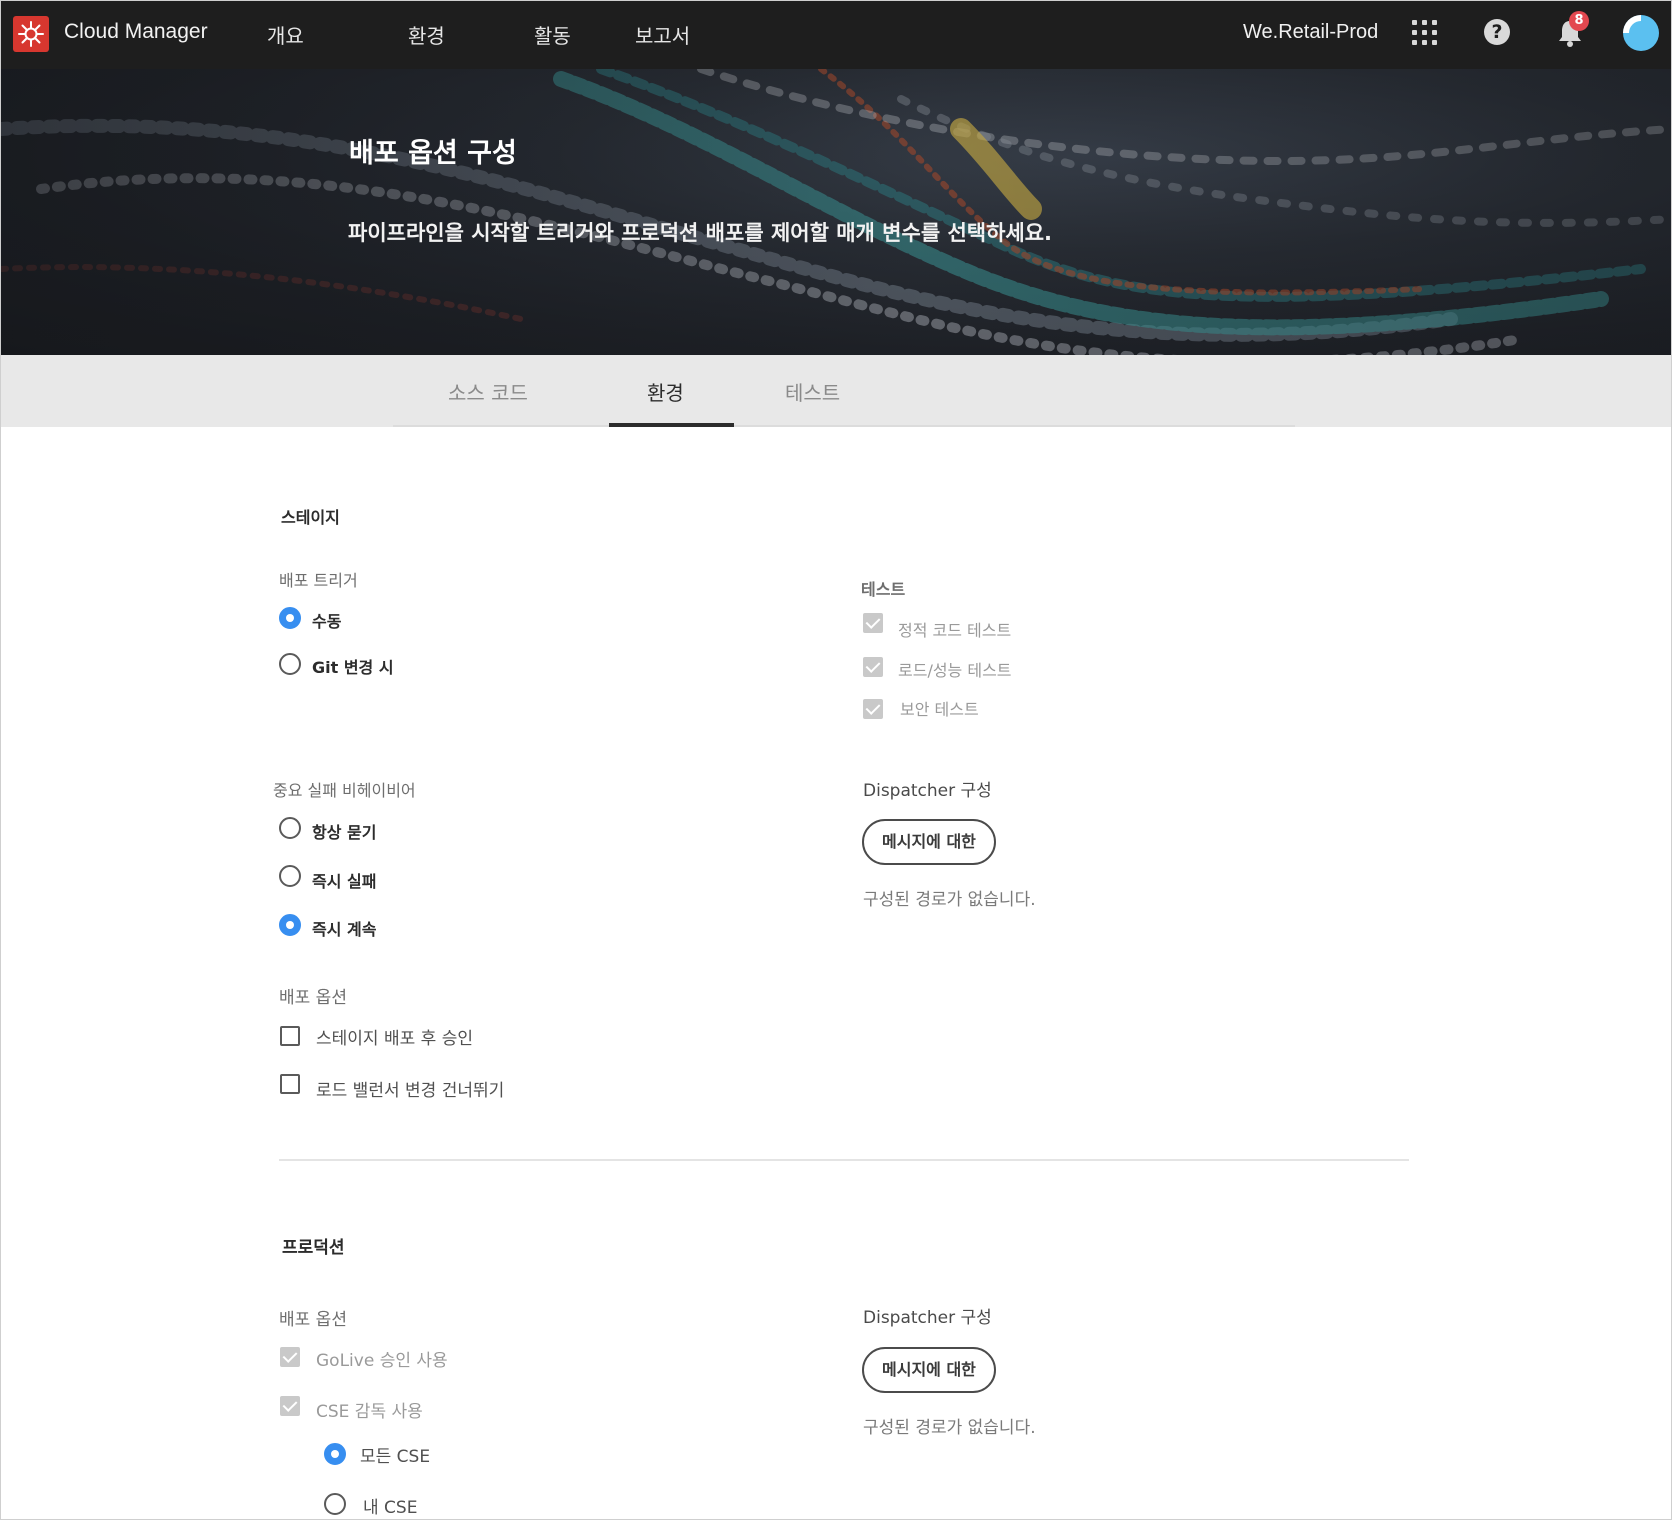  What do you see at coordinates (1425, 33) in the screenshot?
I see `apps-grid-icon` at bounding box center [1425, 33].